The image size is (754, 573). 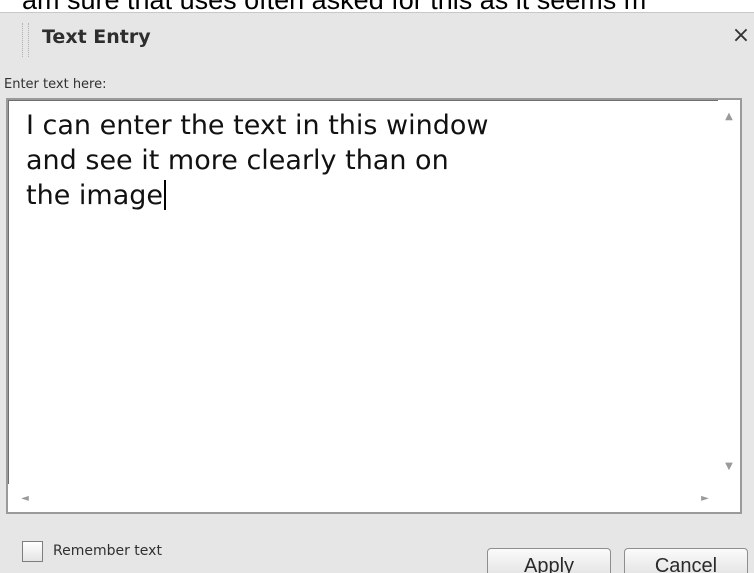 I want to click on apply-button: Apply, so click(x=549, y=560).